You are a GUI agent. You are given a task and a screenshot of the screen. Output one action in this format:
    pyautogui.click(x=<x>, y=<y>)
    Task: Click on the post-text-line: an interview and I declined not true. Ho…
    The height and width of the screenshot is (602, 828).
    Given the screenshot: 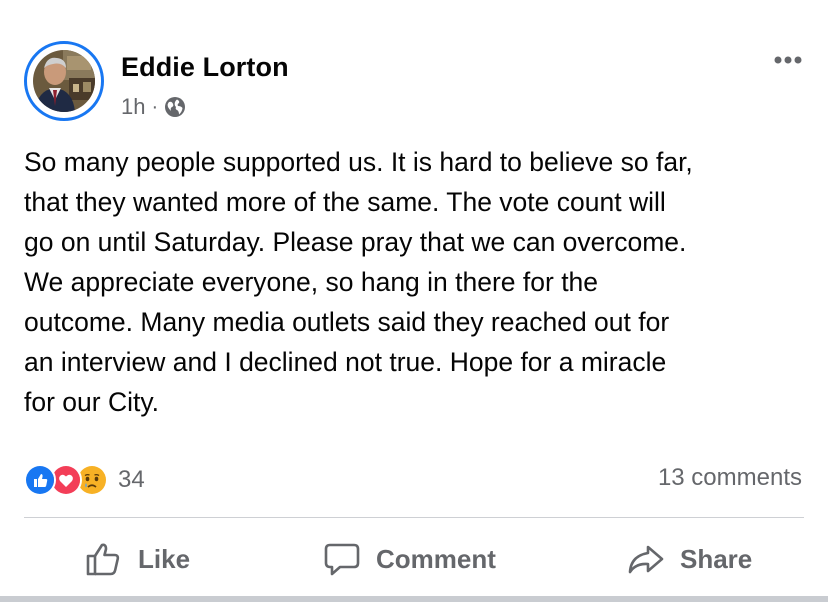 What is the action you would take?
    pyautogui.click(x=345, y=362)
    